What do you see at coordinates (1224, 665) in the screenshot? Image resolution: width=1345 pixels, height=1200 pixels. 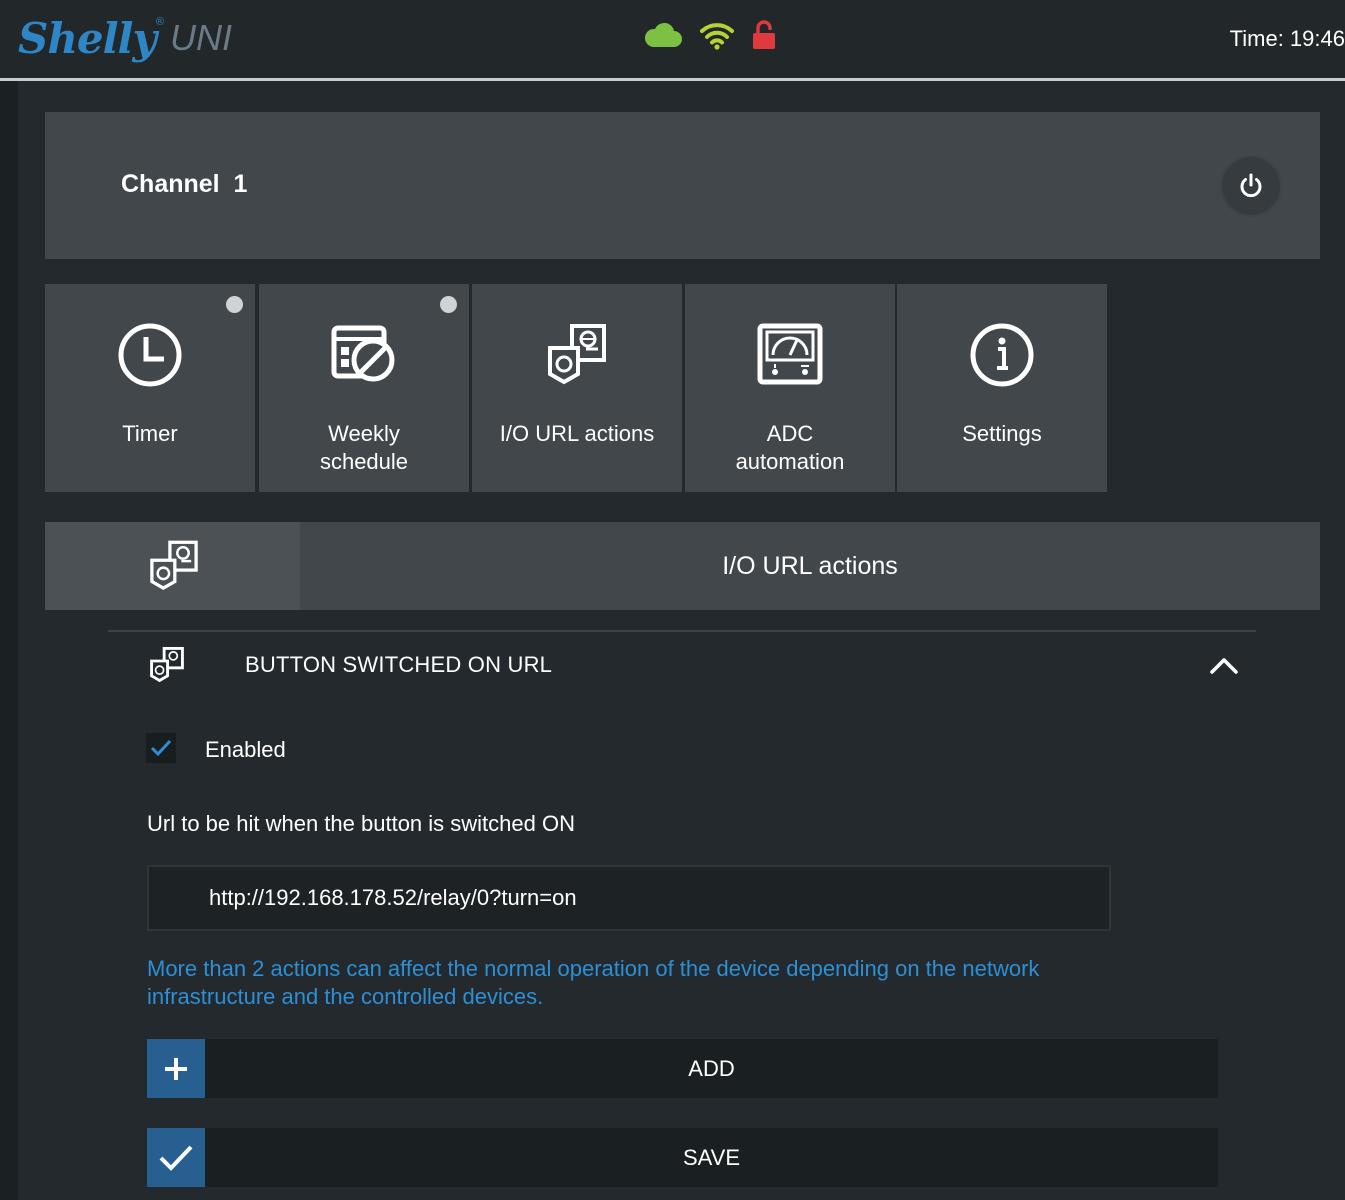 I see `chevron-up-icon` at bounding box center [1224, 665].